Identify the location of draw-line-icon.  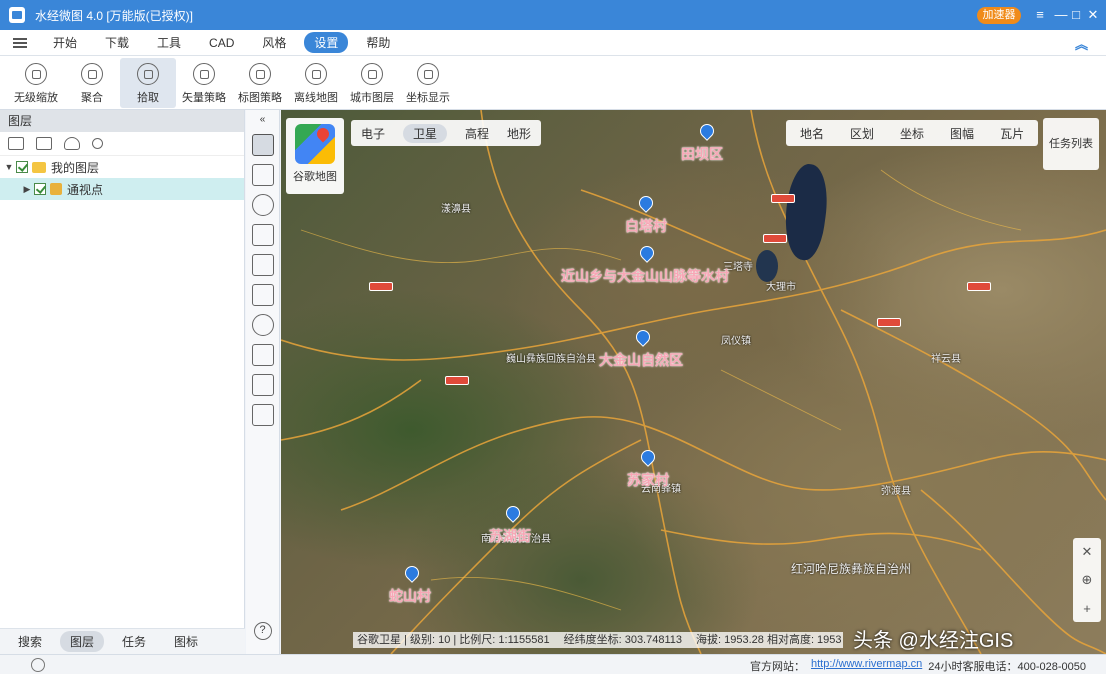
(262, 235).